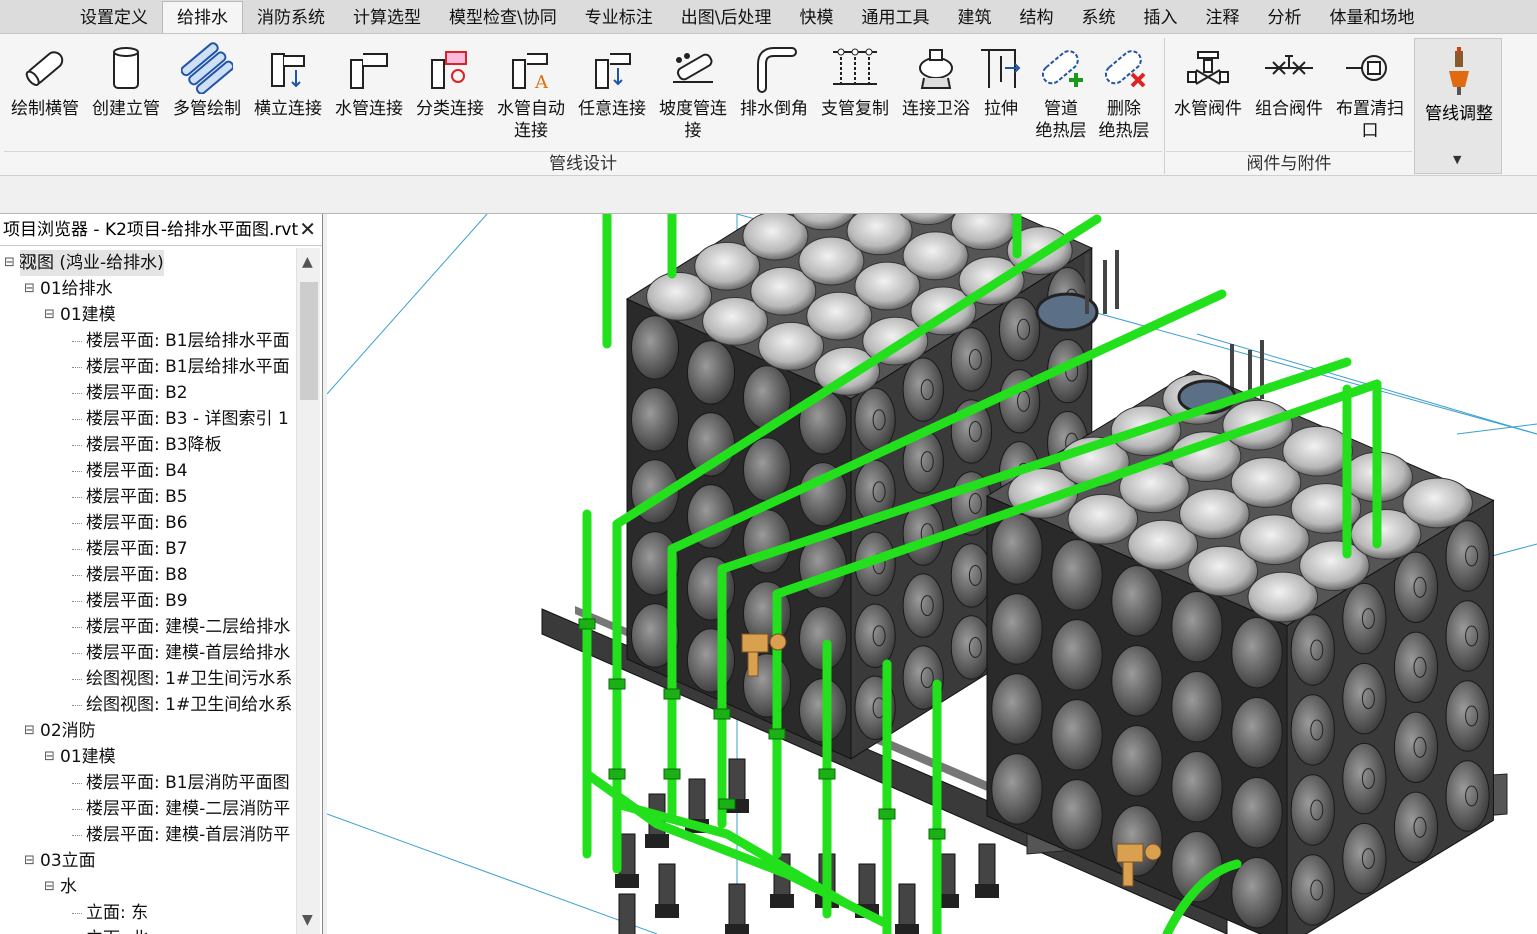  Describe the element at coordinates (137, 575) in the screenshot. I see `tree-item: 楼层平面: B8` at that location.